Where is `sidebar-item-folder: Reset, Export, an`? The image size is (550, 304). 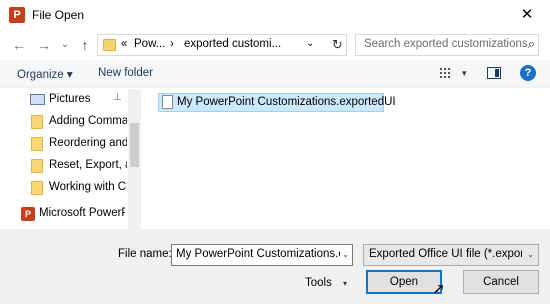
sidebar-item-folder: Reset, Export, an is located at coordinates (64, 166).